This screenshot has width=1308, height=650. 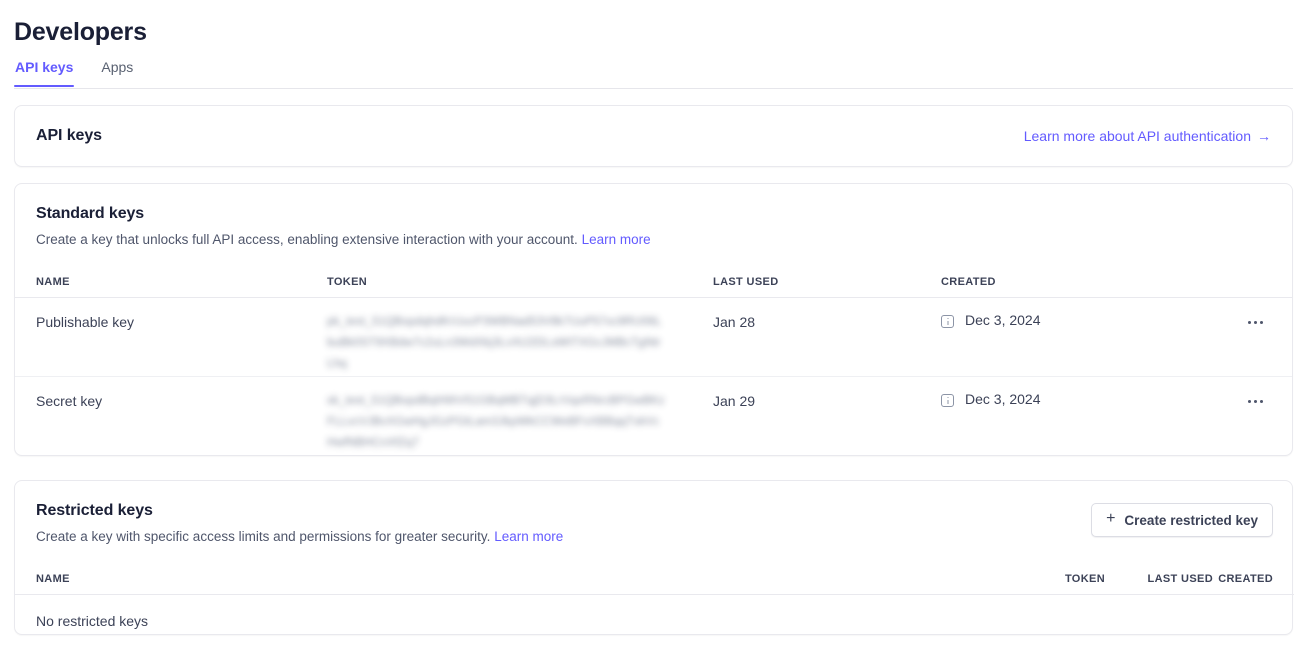 I want to click on column-header-actions, so click(x=1266, y=282).